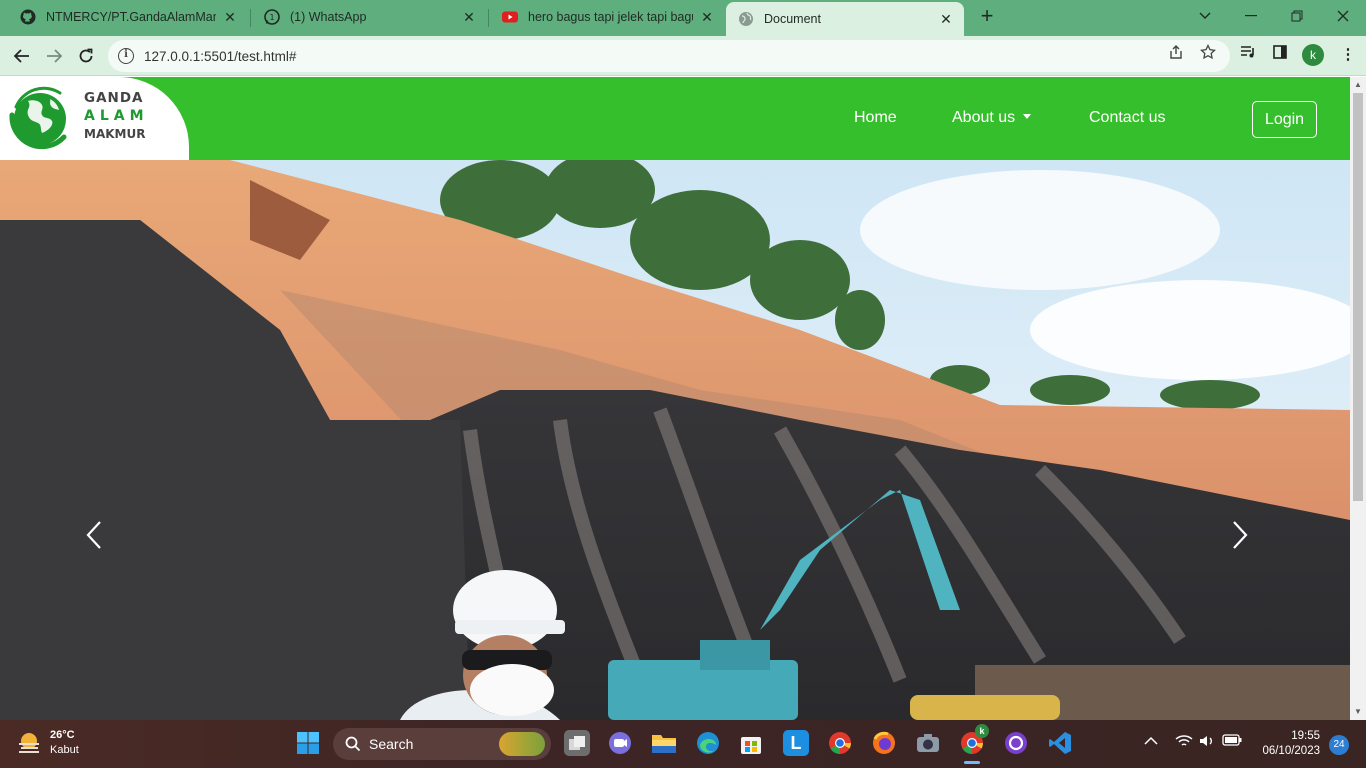  Describe the element at coordinates (28, 17) in the screenshot. I see `github-icon` at that location.